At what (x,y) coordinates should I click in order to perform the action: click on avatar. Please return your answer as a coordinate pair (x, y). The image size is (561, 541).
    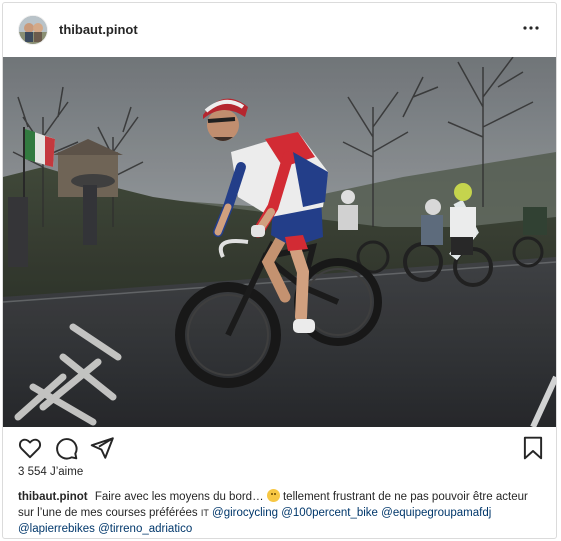
    Looking at the image, I should click on (33, 30).